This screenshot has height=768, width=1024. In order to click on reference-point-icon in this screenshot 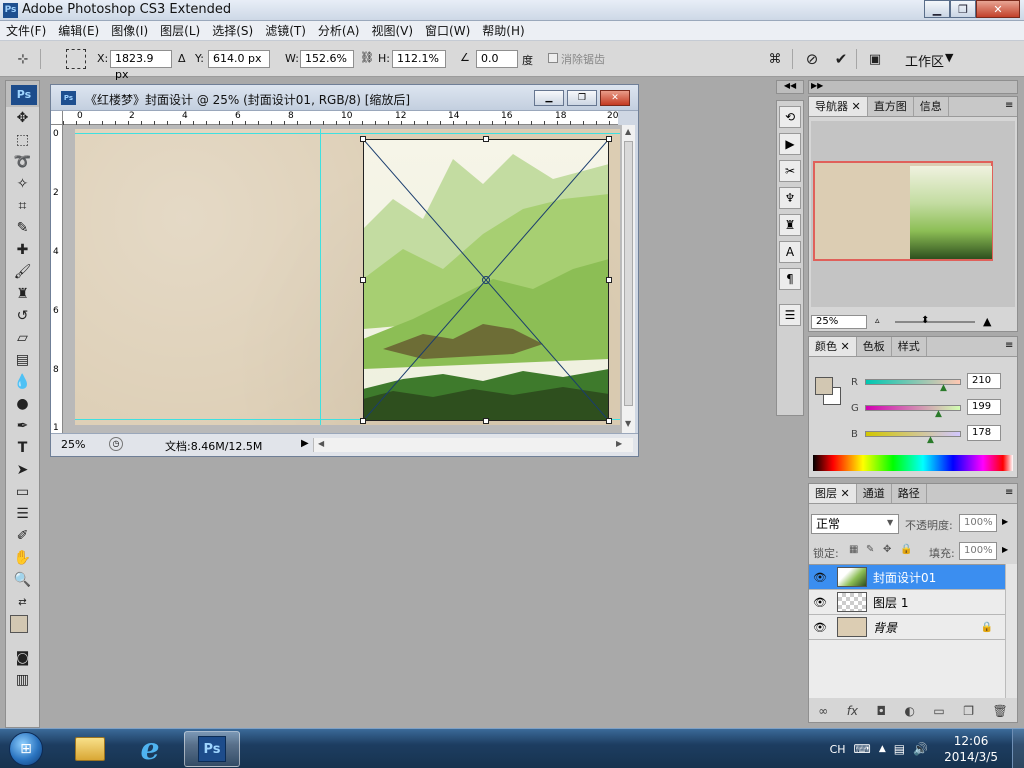, I will do `click(76, 59)`.